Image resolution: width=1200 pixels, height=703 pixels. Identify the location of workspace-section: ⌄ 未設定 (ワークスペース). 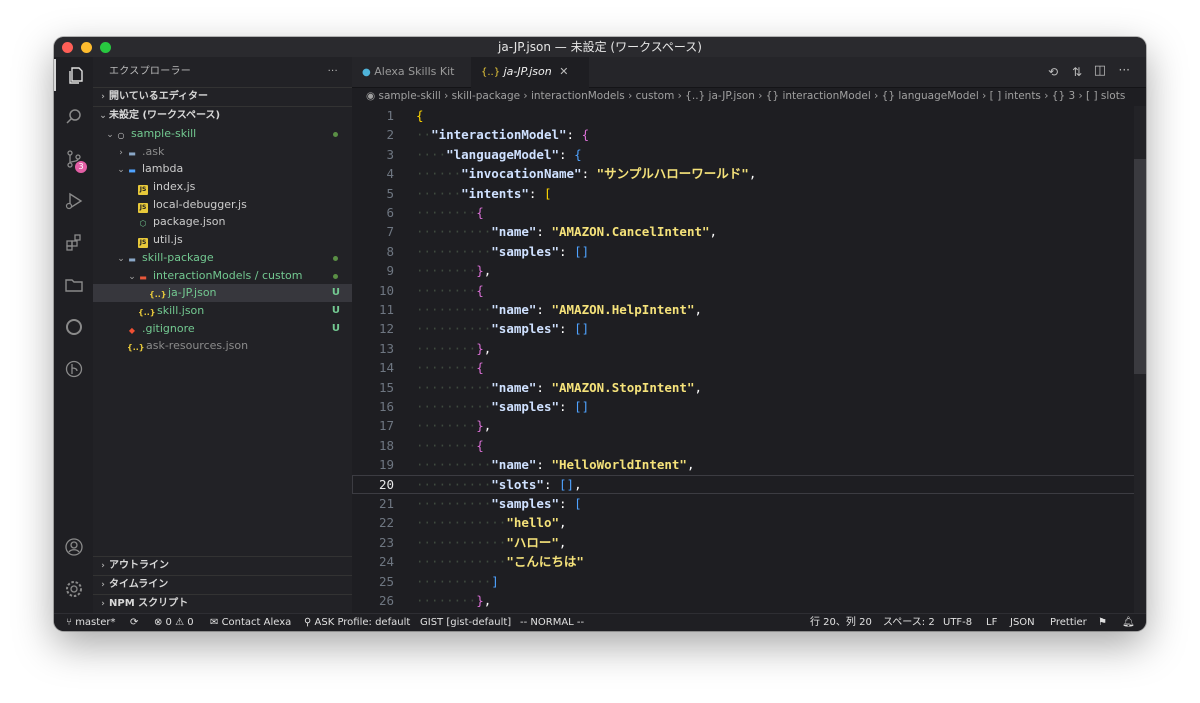
(222, 115).